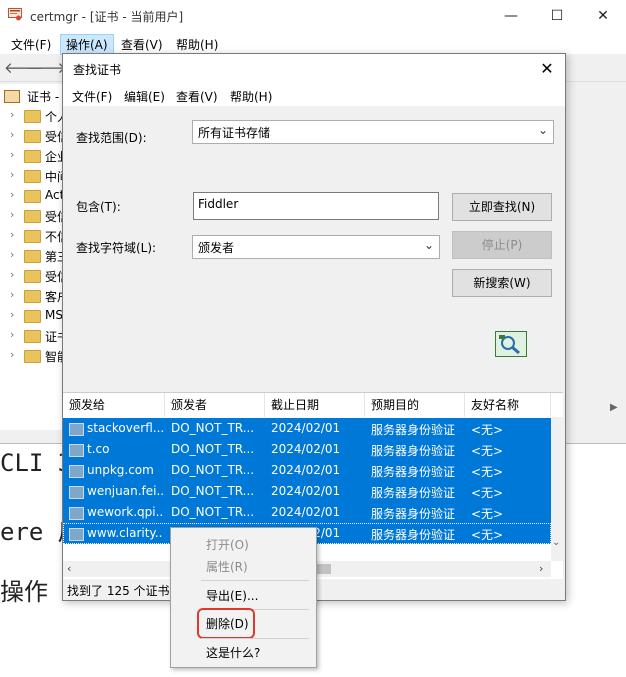  I want to click on tree-item: › 企业, so click(33, 156).